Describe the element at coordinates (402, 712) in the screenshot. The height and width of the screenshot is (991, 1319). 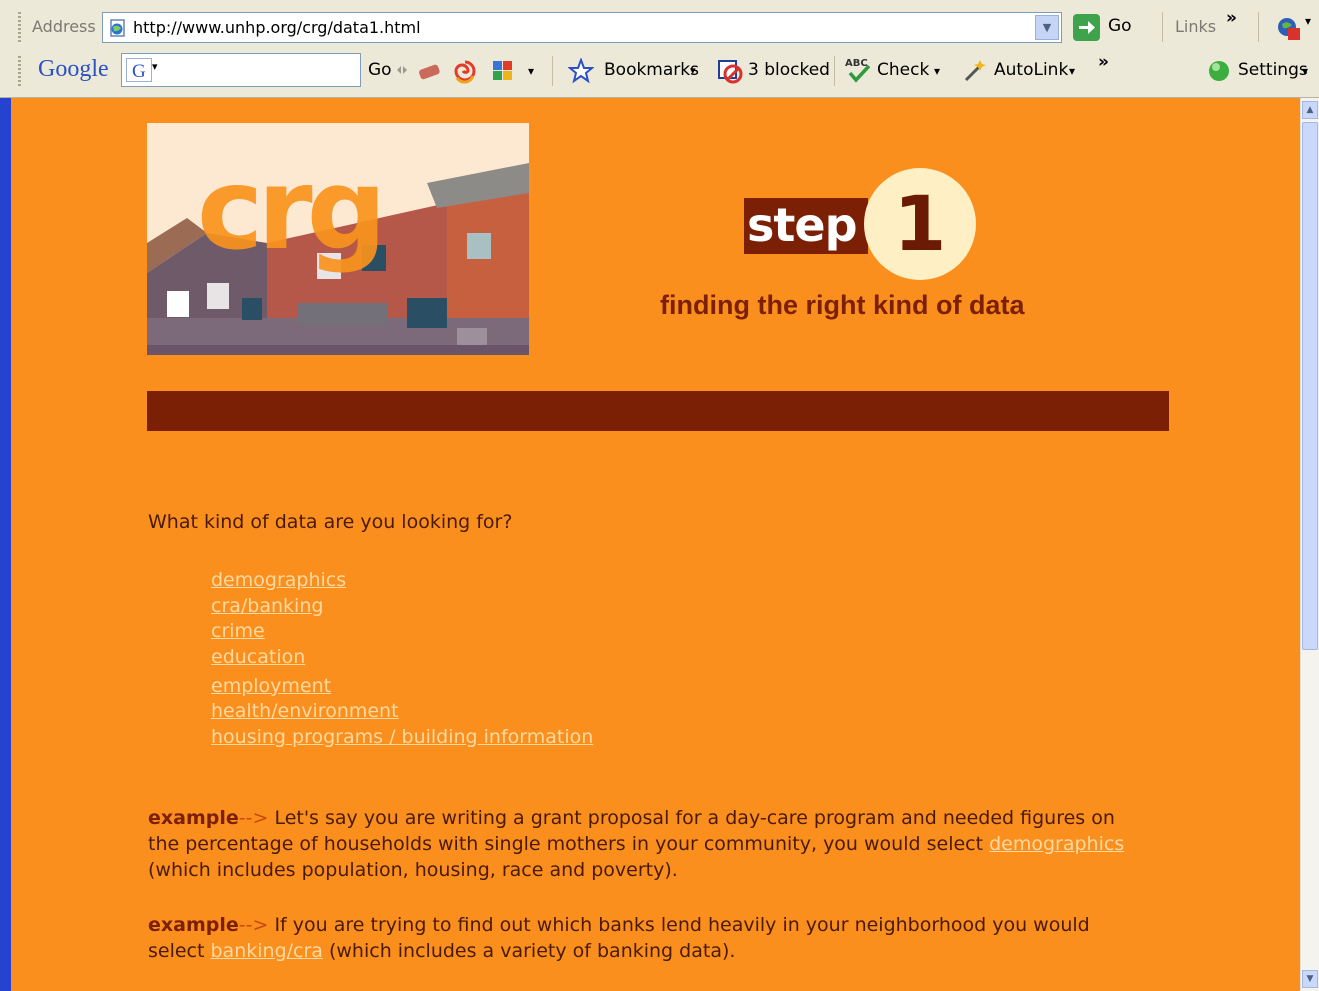
I see `list-item: health/environment` at that location.